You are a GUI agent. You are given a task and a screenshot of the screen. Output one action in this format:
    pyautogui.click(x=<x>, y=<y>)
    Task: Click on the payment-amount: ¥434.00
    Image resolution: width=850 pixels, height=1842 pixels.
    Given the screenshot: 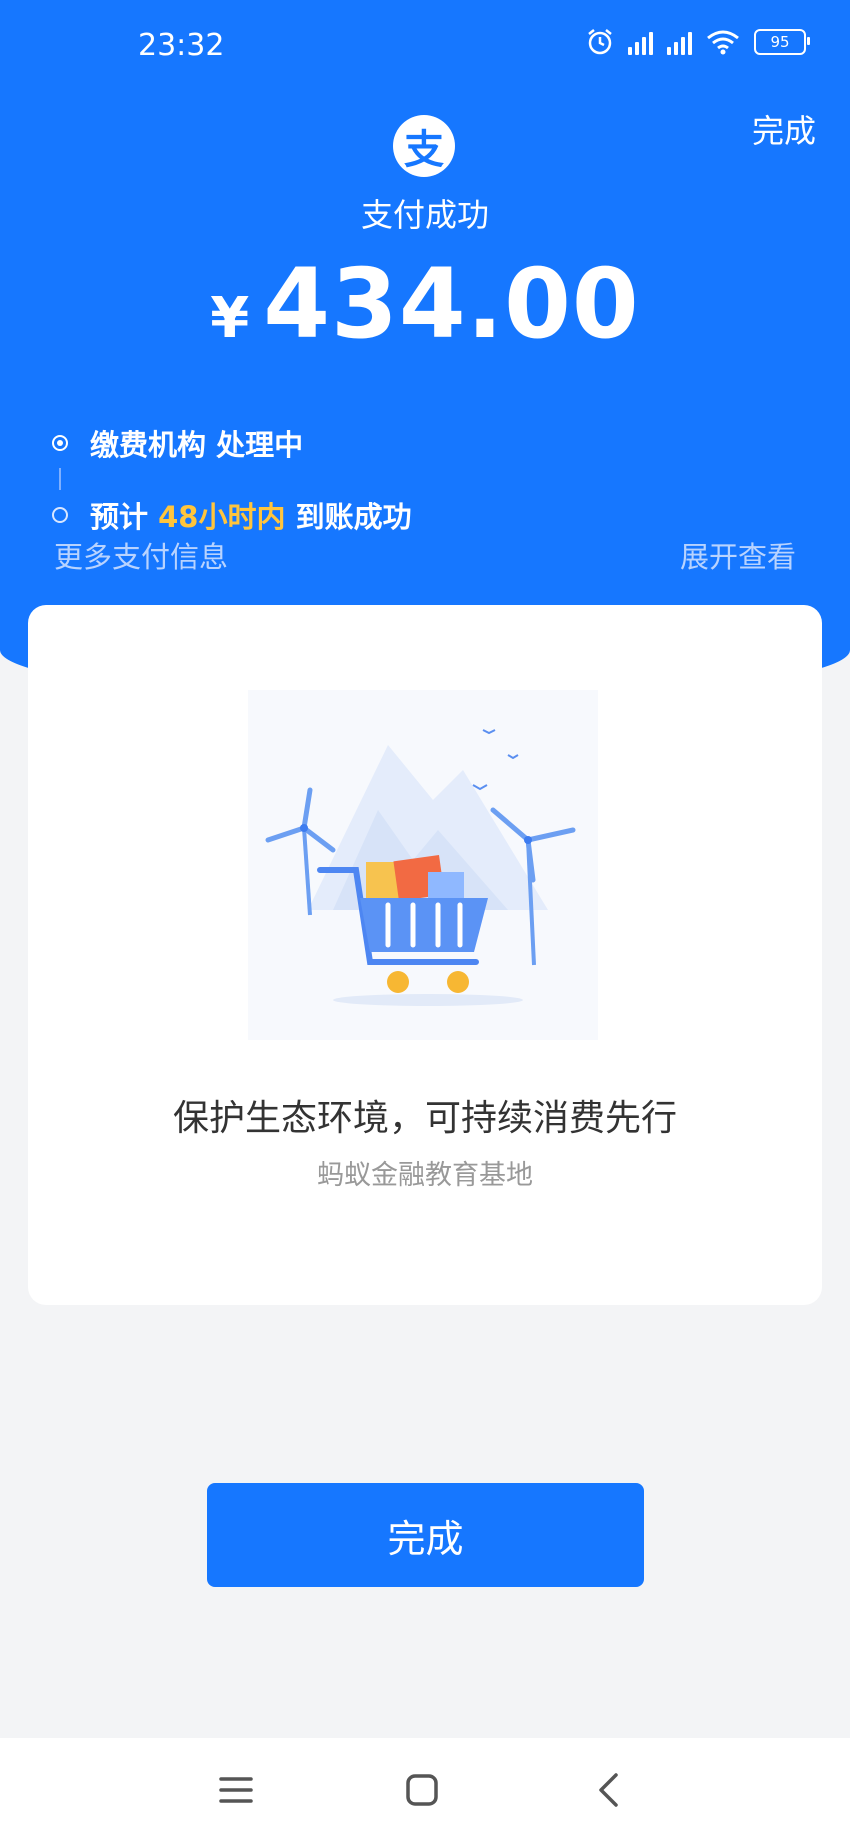 What is the action you would take?
    pyautogui.click(x=425, y=304)
    